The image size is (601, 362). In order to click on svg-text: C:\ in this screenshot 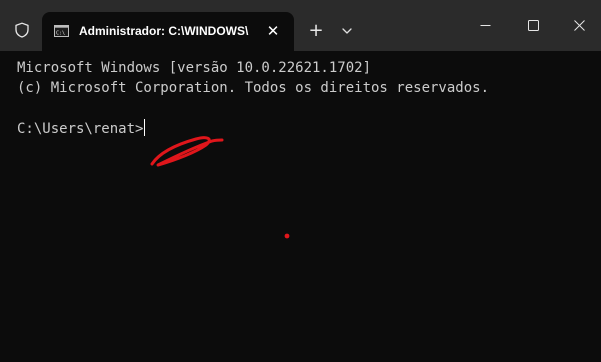, I will do `click(60, 34)`.